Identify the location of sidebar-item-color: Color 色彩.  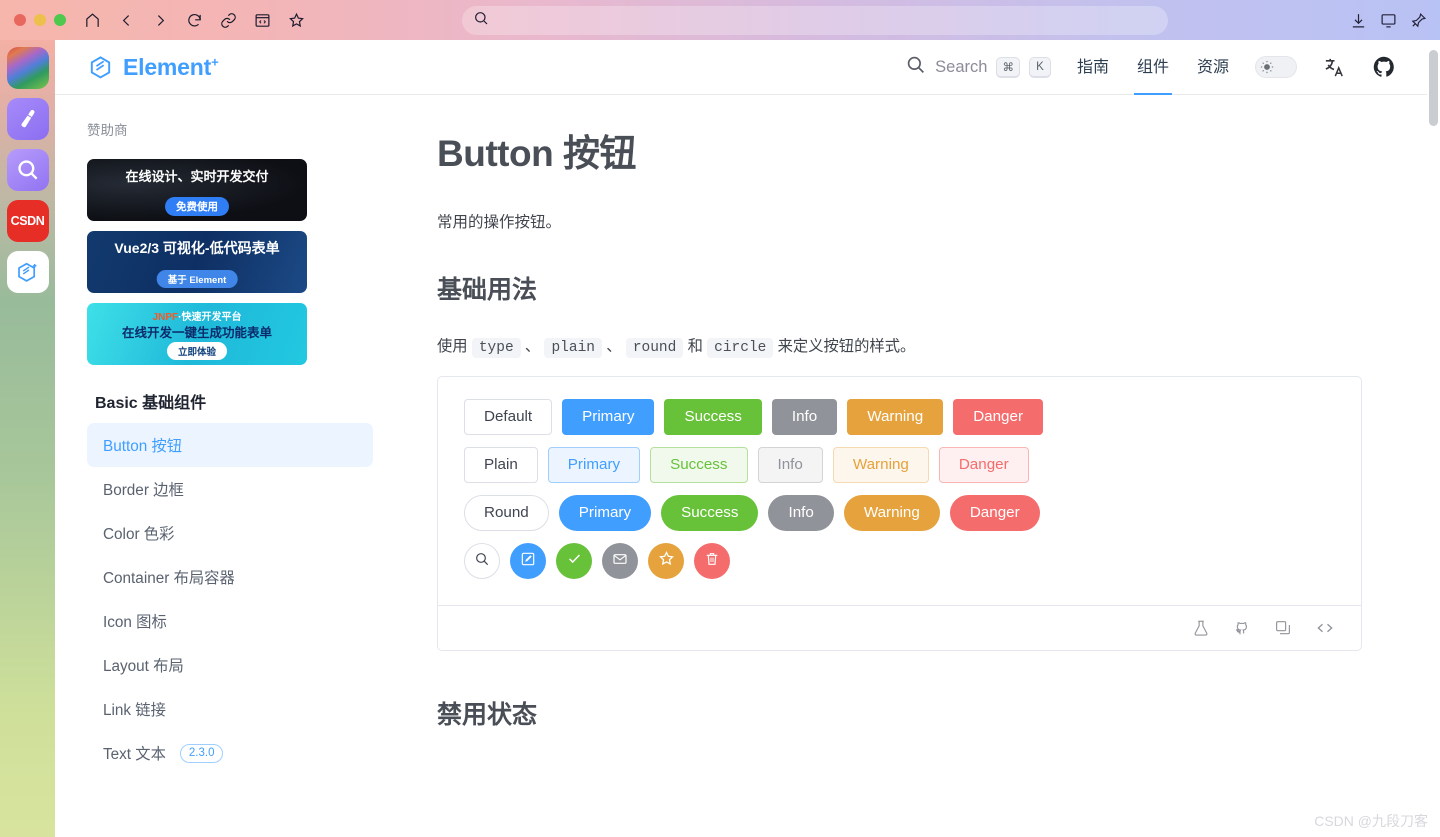
(230, 533).